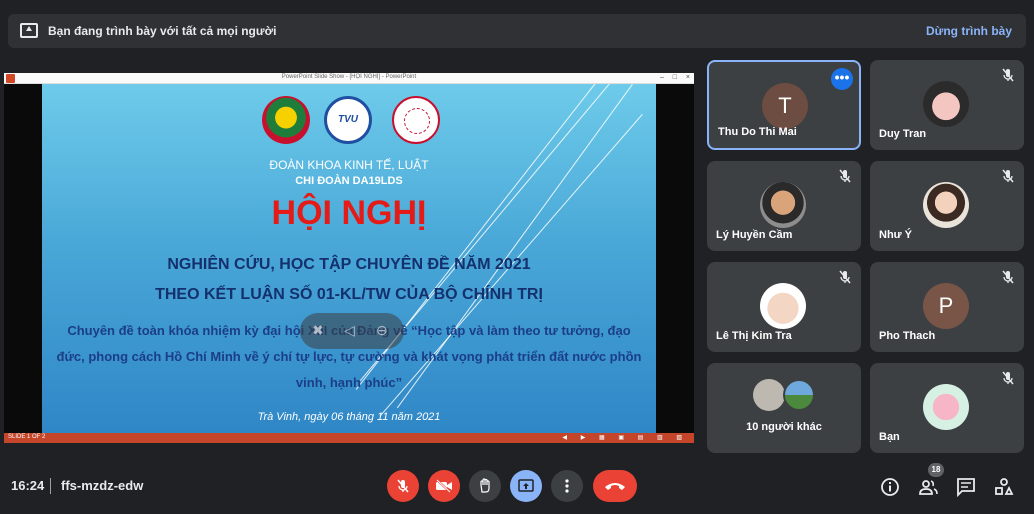 The width and height of the screenshot is (1034, 514). I want to click on pinned-overlay-controls: ✖ ◁ ⊖, so click(352, 331).